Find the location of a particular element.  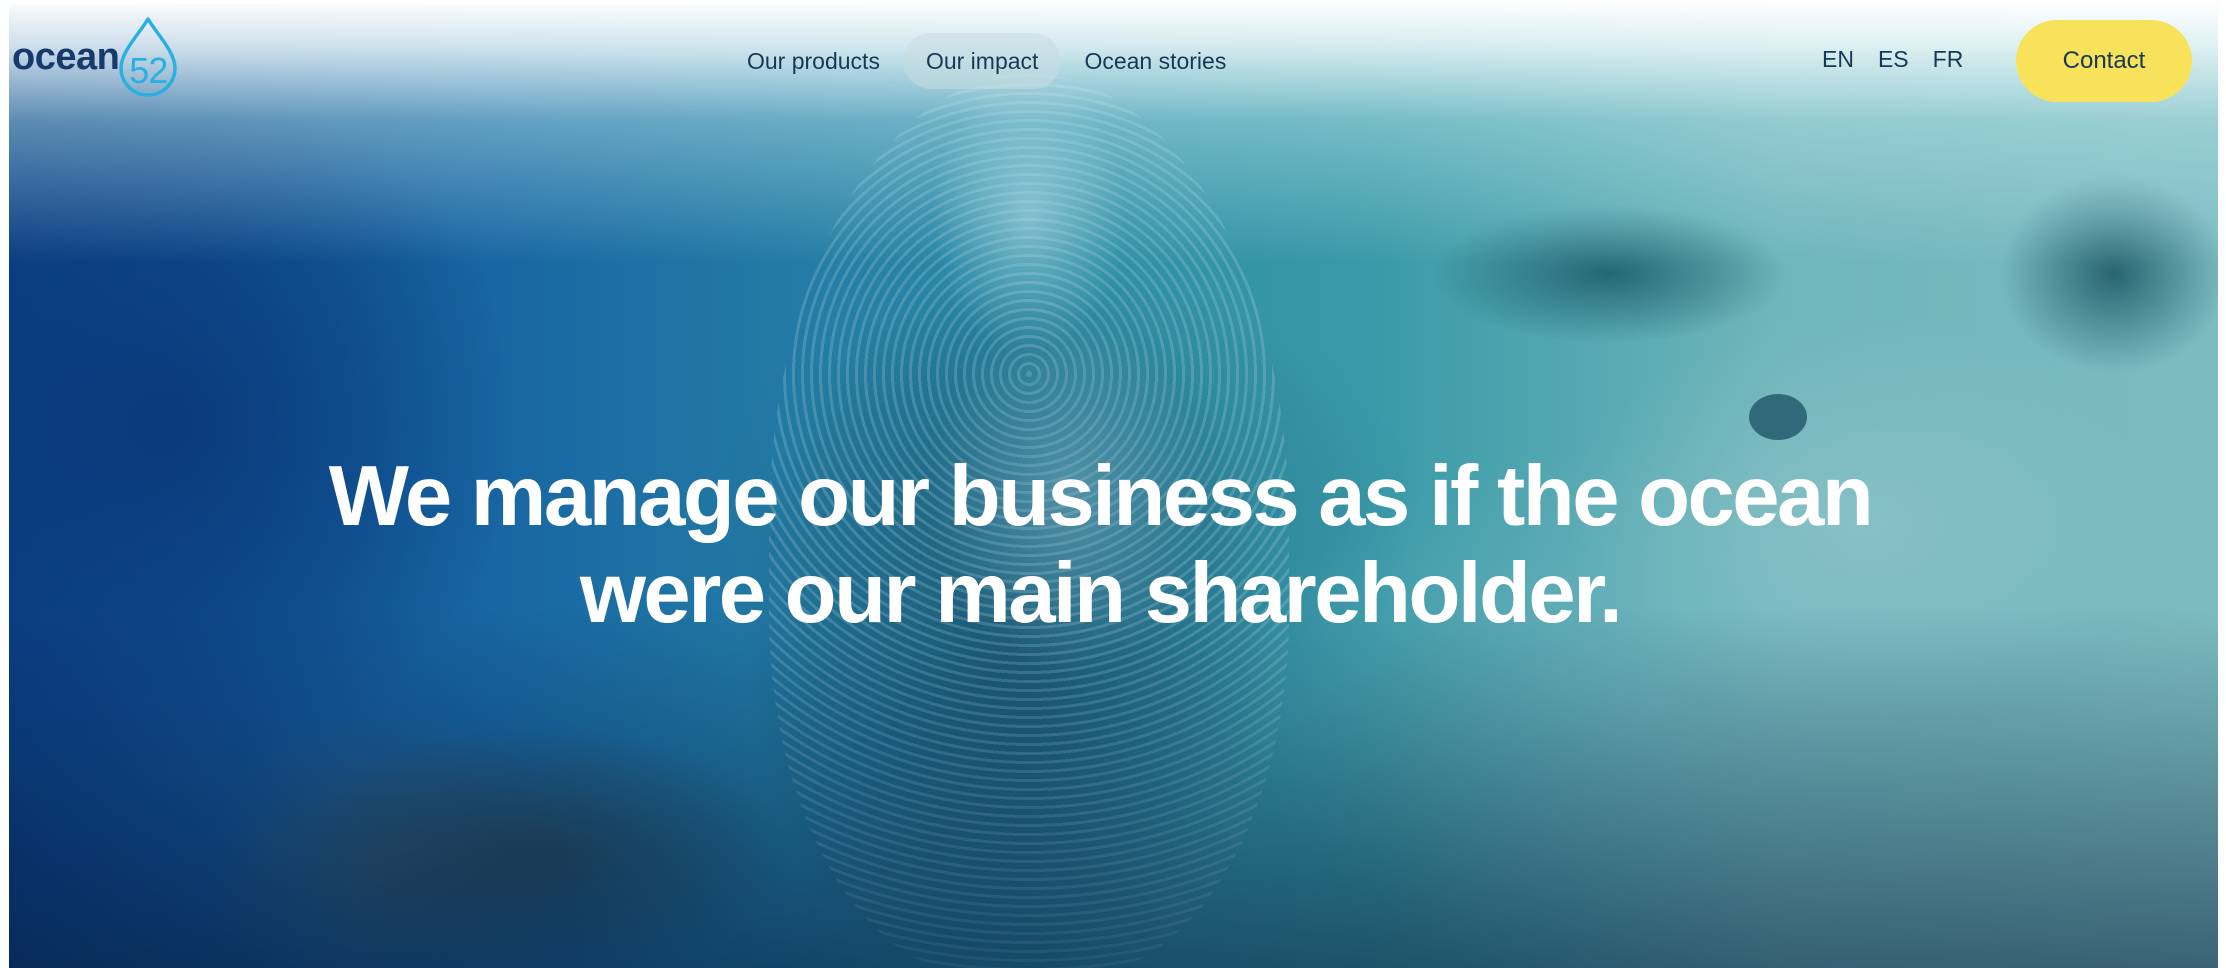

language-en: EN is located at coordinates (1838, 59).